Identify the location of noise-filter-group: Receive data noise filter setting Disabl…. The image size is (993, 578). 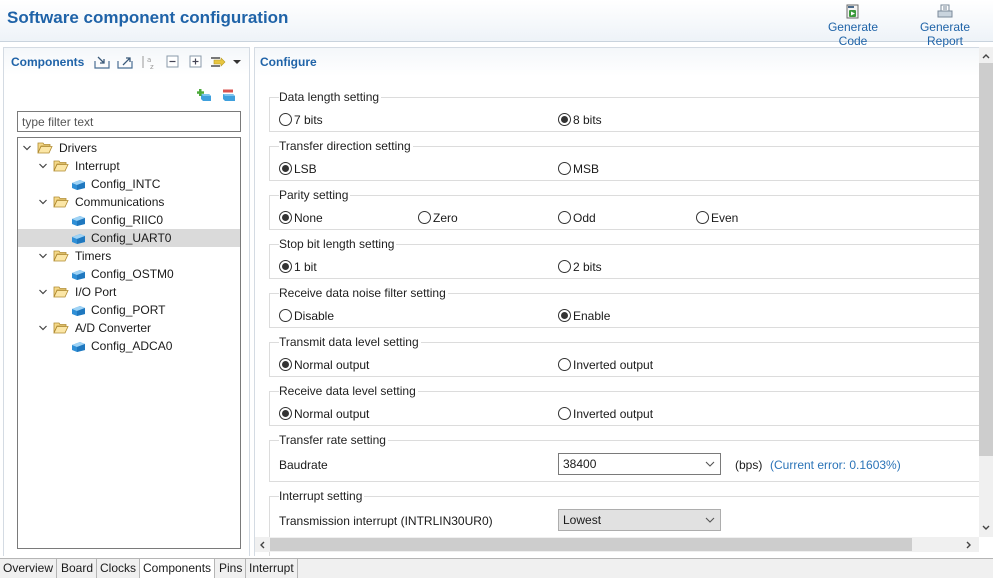
(624, 307).